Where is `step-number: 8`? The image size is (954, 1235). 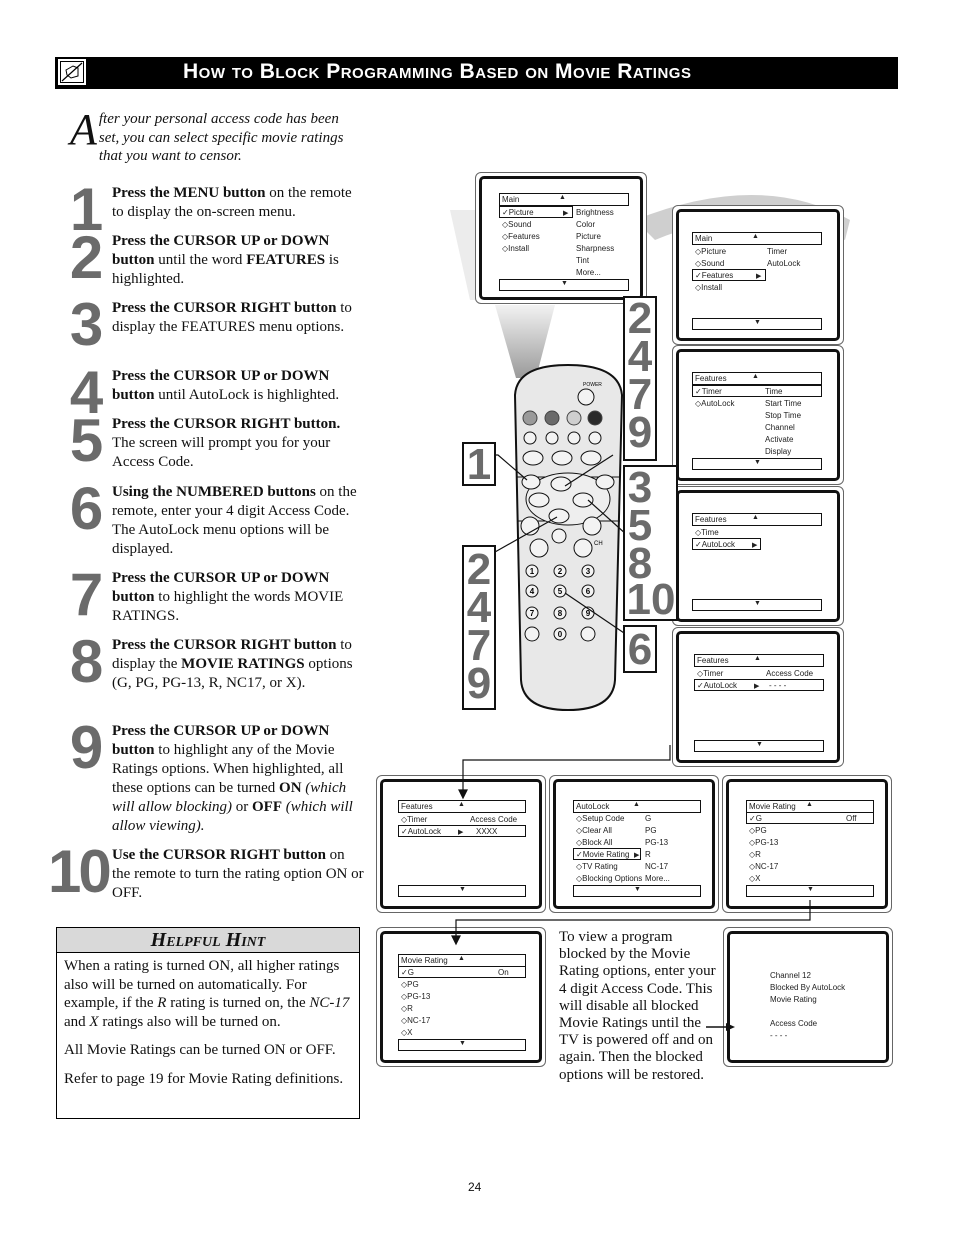 step-number: 8 is located at coordinates (86, 661).